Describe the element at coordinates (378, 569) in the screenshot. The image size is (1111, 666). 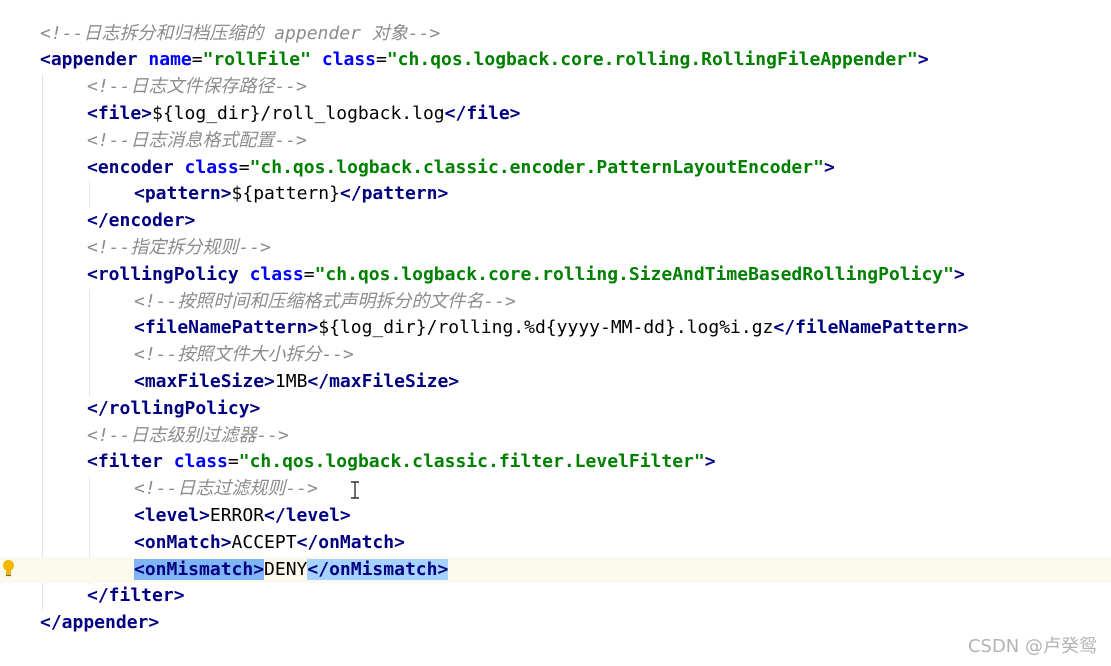
I see `code-token: </onMismatch>` at that location.